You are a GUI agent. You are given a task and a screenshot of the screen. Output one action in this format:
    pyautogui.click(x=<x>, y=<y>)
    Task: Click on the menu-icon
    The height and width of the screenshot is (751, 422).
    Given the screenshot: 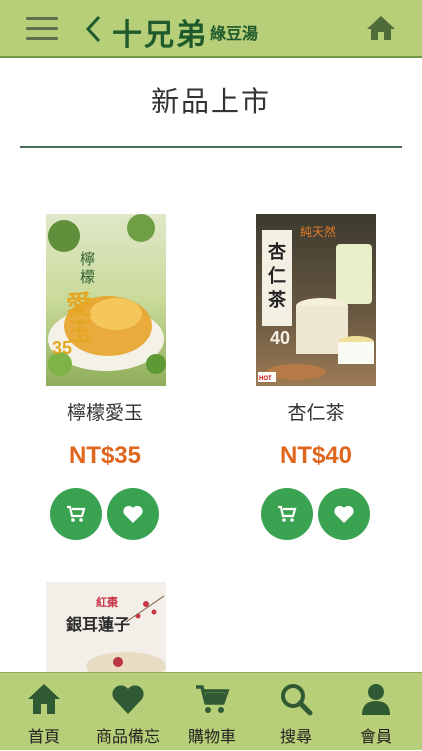 What is the action you would take?
    pyautogui.click(x=42, y=28)
    